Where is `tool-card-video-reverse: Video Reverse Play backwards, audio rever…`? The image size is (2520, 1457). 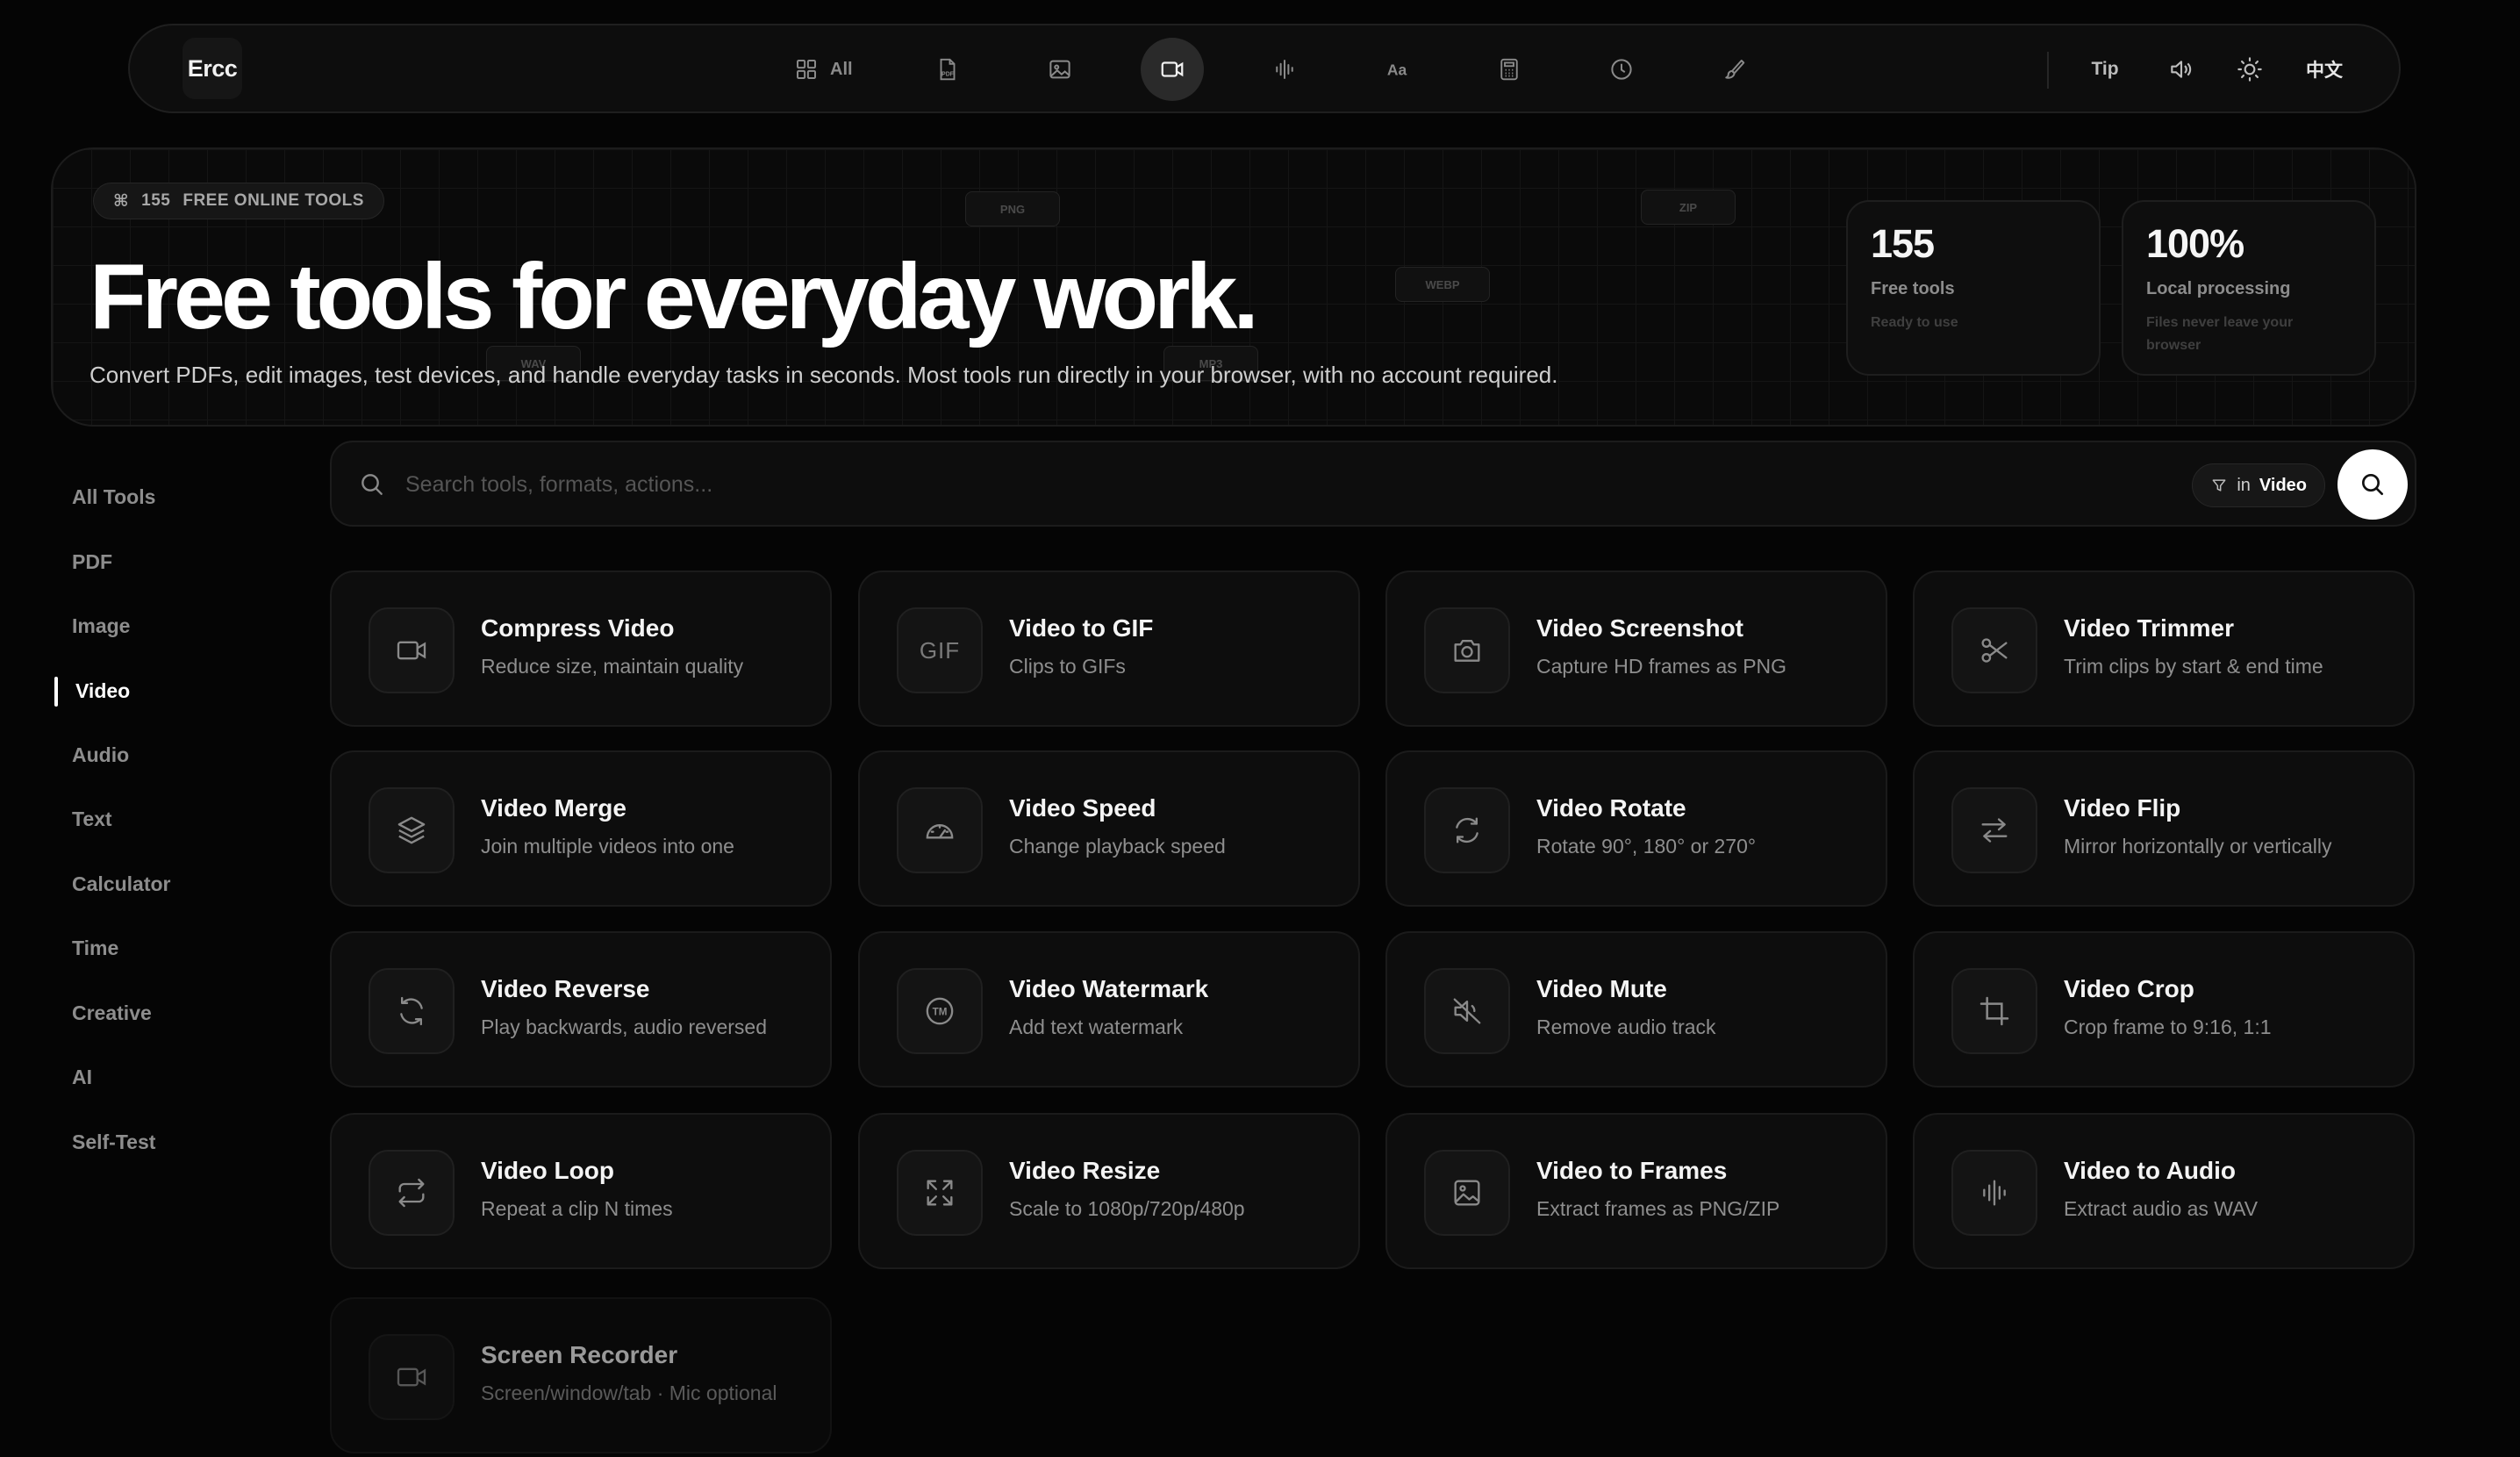
tool-card-video-reverse: Video Reverse Play backwards, audio rever… is located at coordinates (581, 1009).